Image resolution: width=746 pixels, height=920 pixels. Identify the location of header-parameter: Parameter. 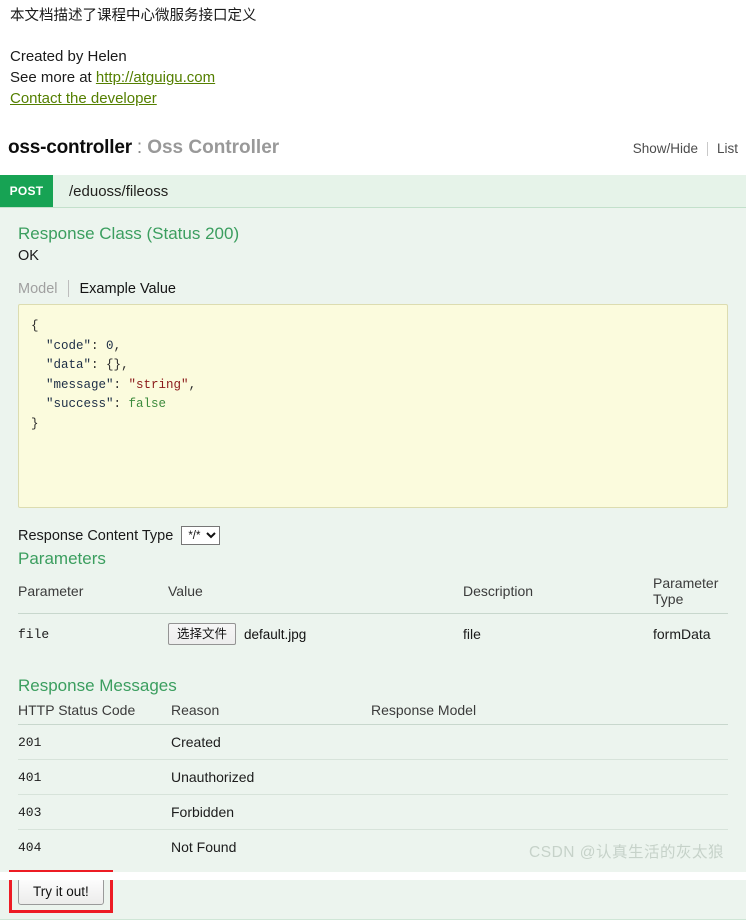
(93, 593).